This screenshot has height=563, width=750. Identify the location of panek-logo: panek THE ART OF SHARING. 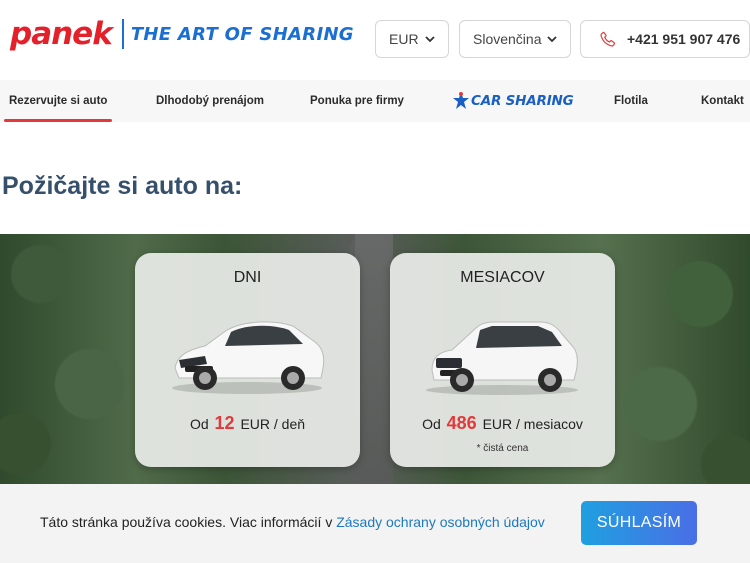
(182, 34).